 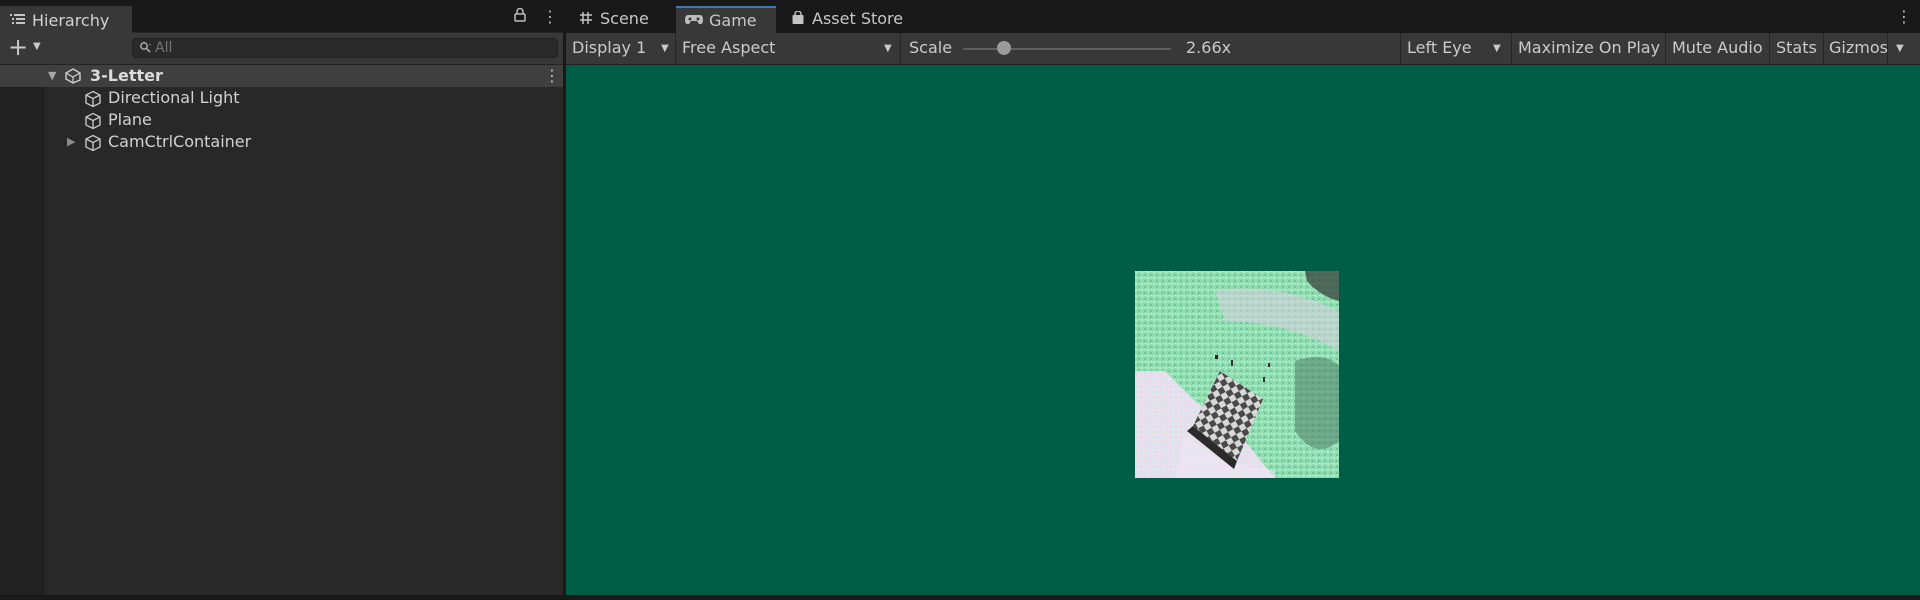 I want to click on eye-label: Left Eye, so click(x=1439, y=47).